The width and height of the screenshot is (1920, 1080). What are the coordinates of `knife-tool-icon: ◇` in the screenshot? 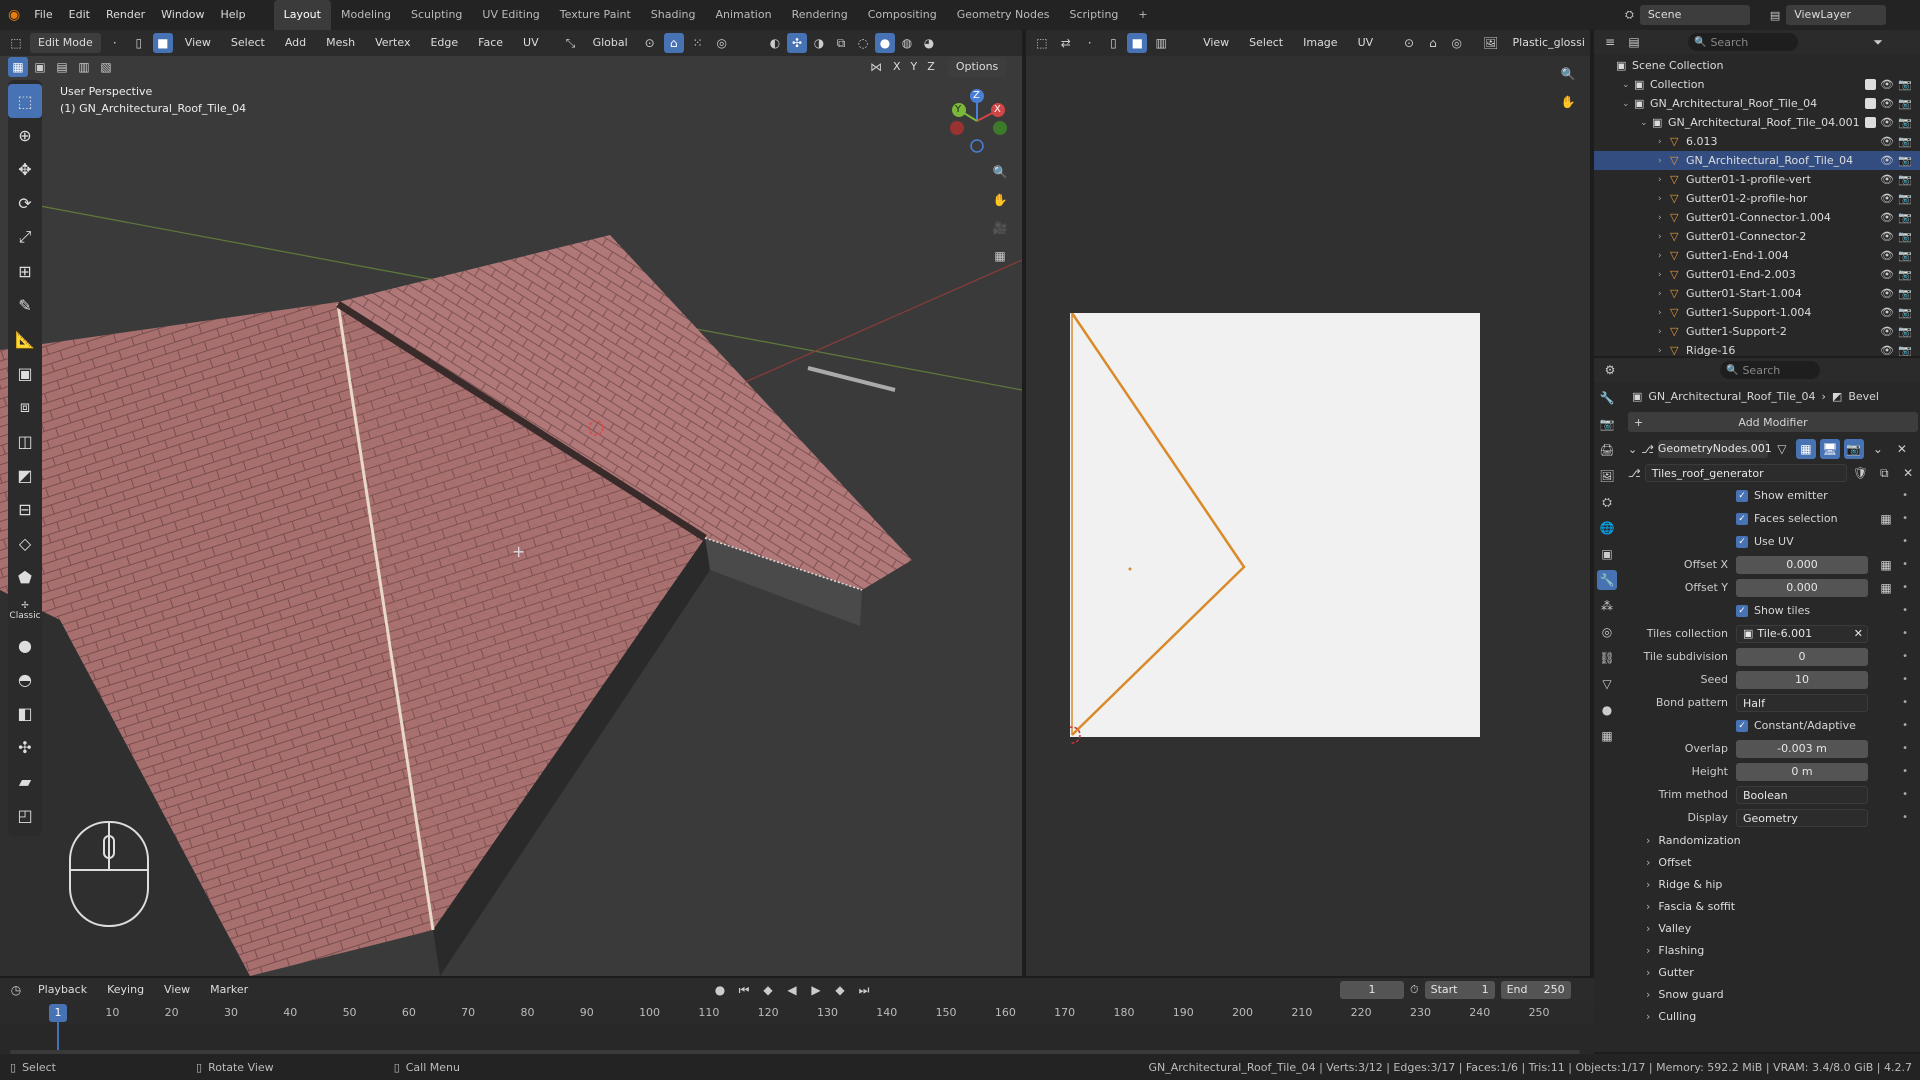 It's located at (25, 543).